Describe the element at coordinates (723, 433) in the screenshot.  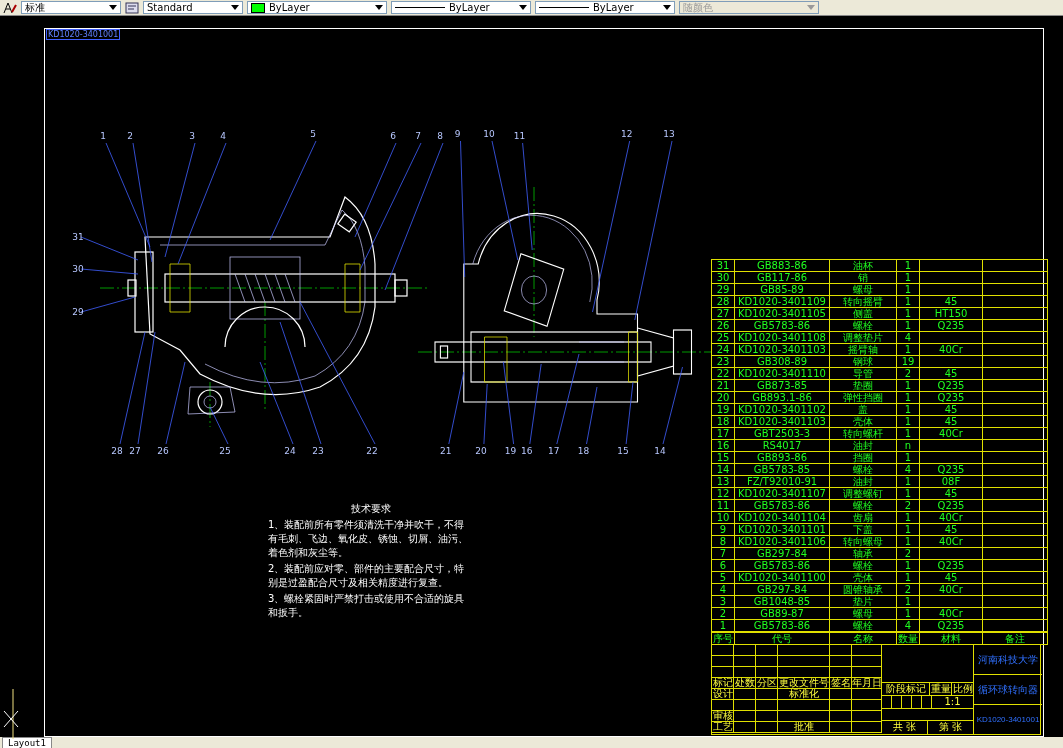
I see `table-cell: 17` at that location.